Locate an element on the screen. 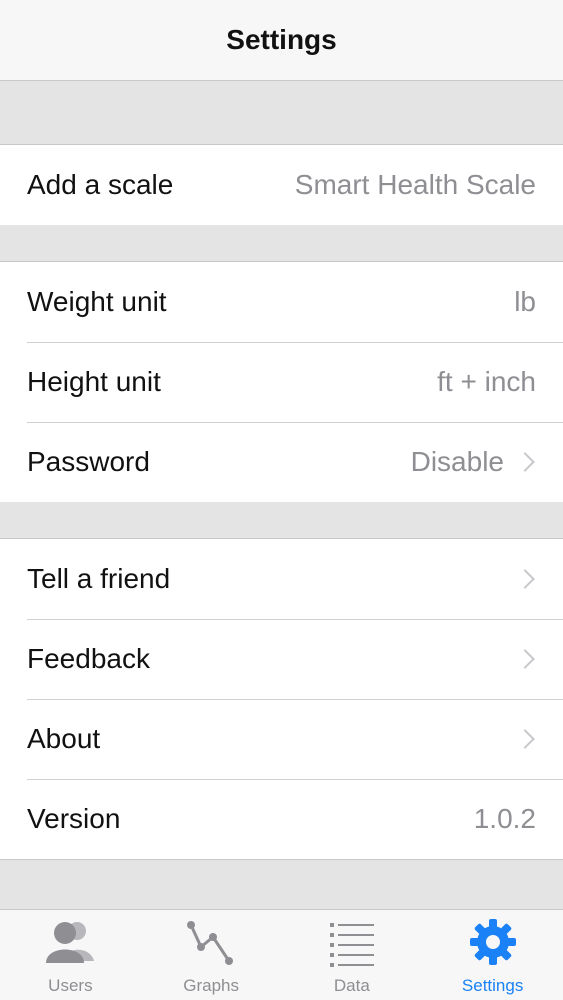 The height and width of the screenshot is (1000, 563). tell-a-friend-label: Tell a friend is located at coordinates (99, 578).